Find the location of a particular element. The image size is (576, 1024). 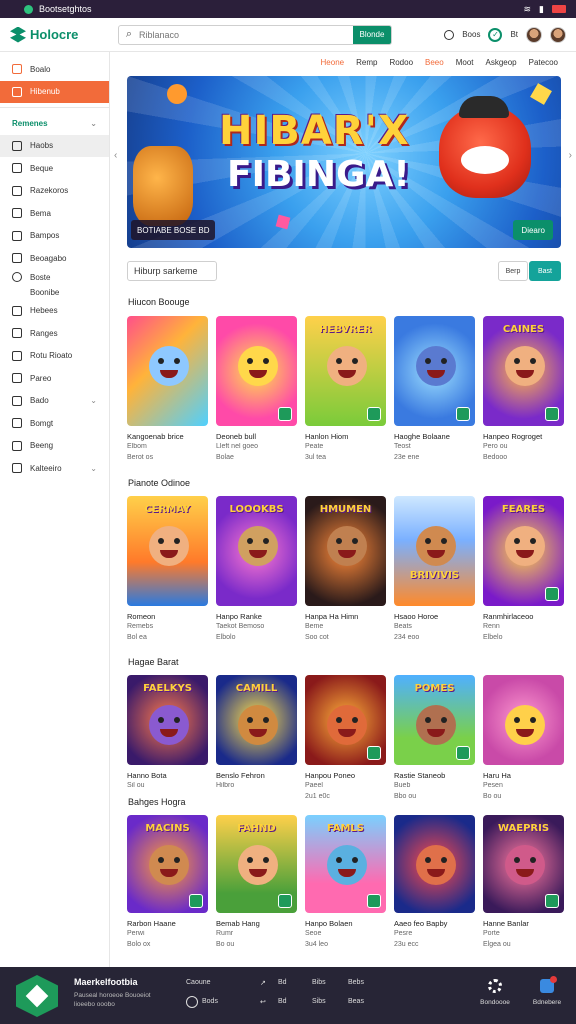

footer-logo-icon is located at coordinates (37, 996).